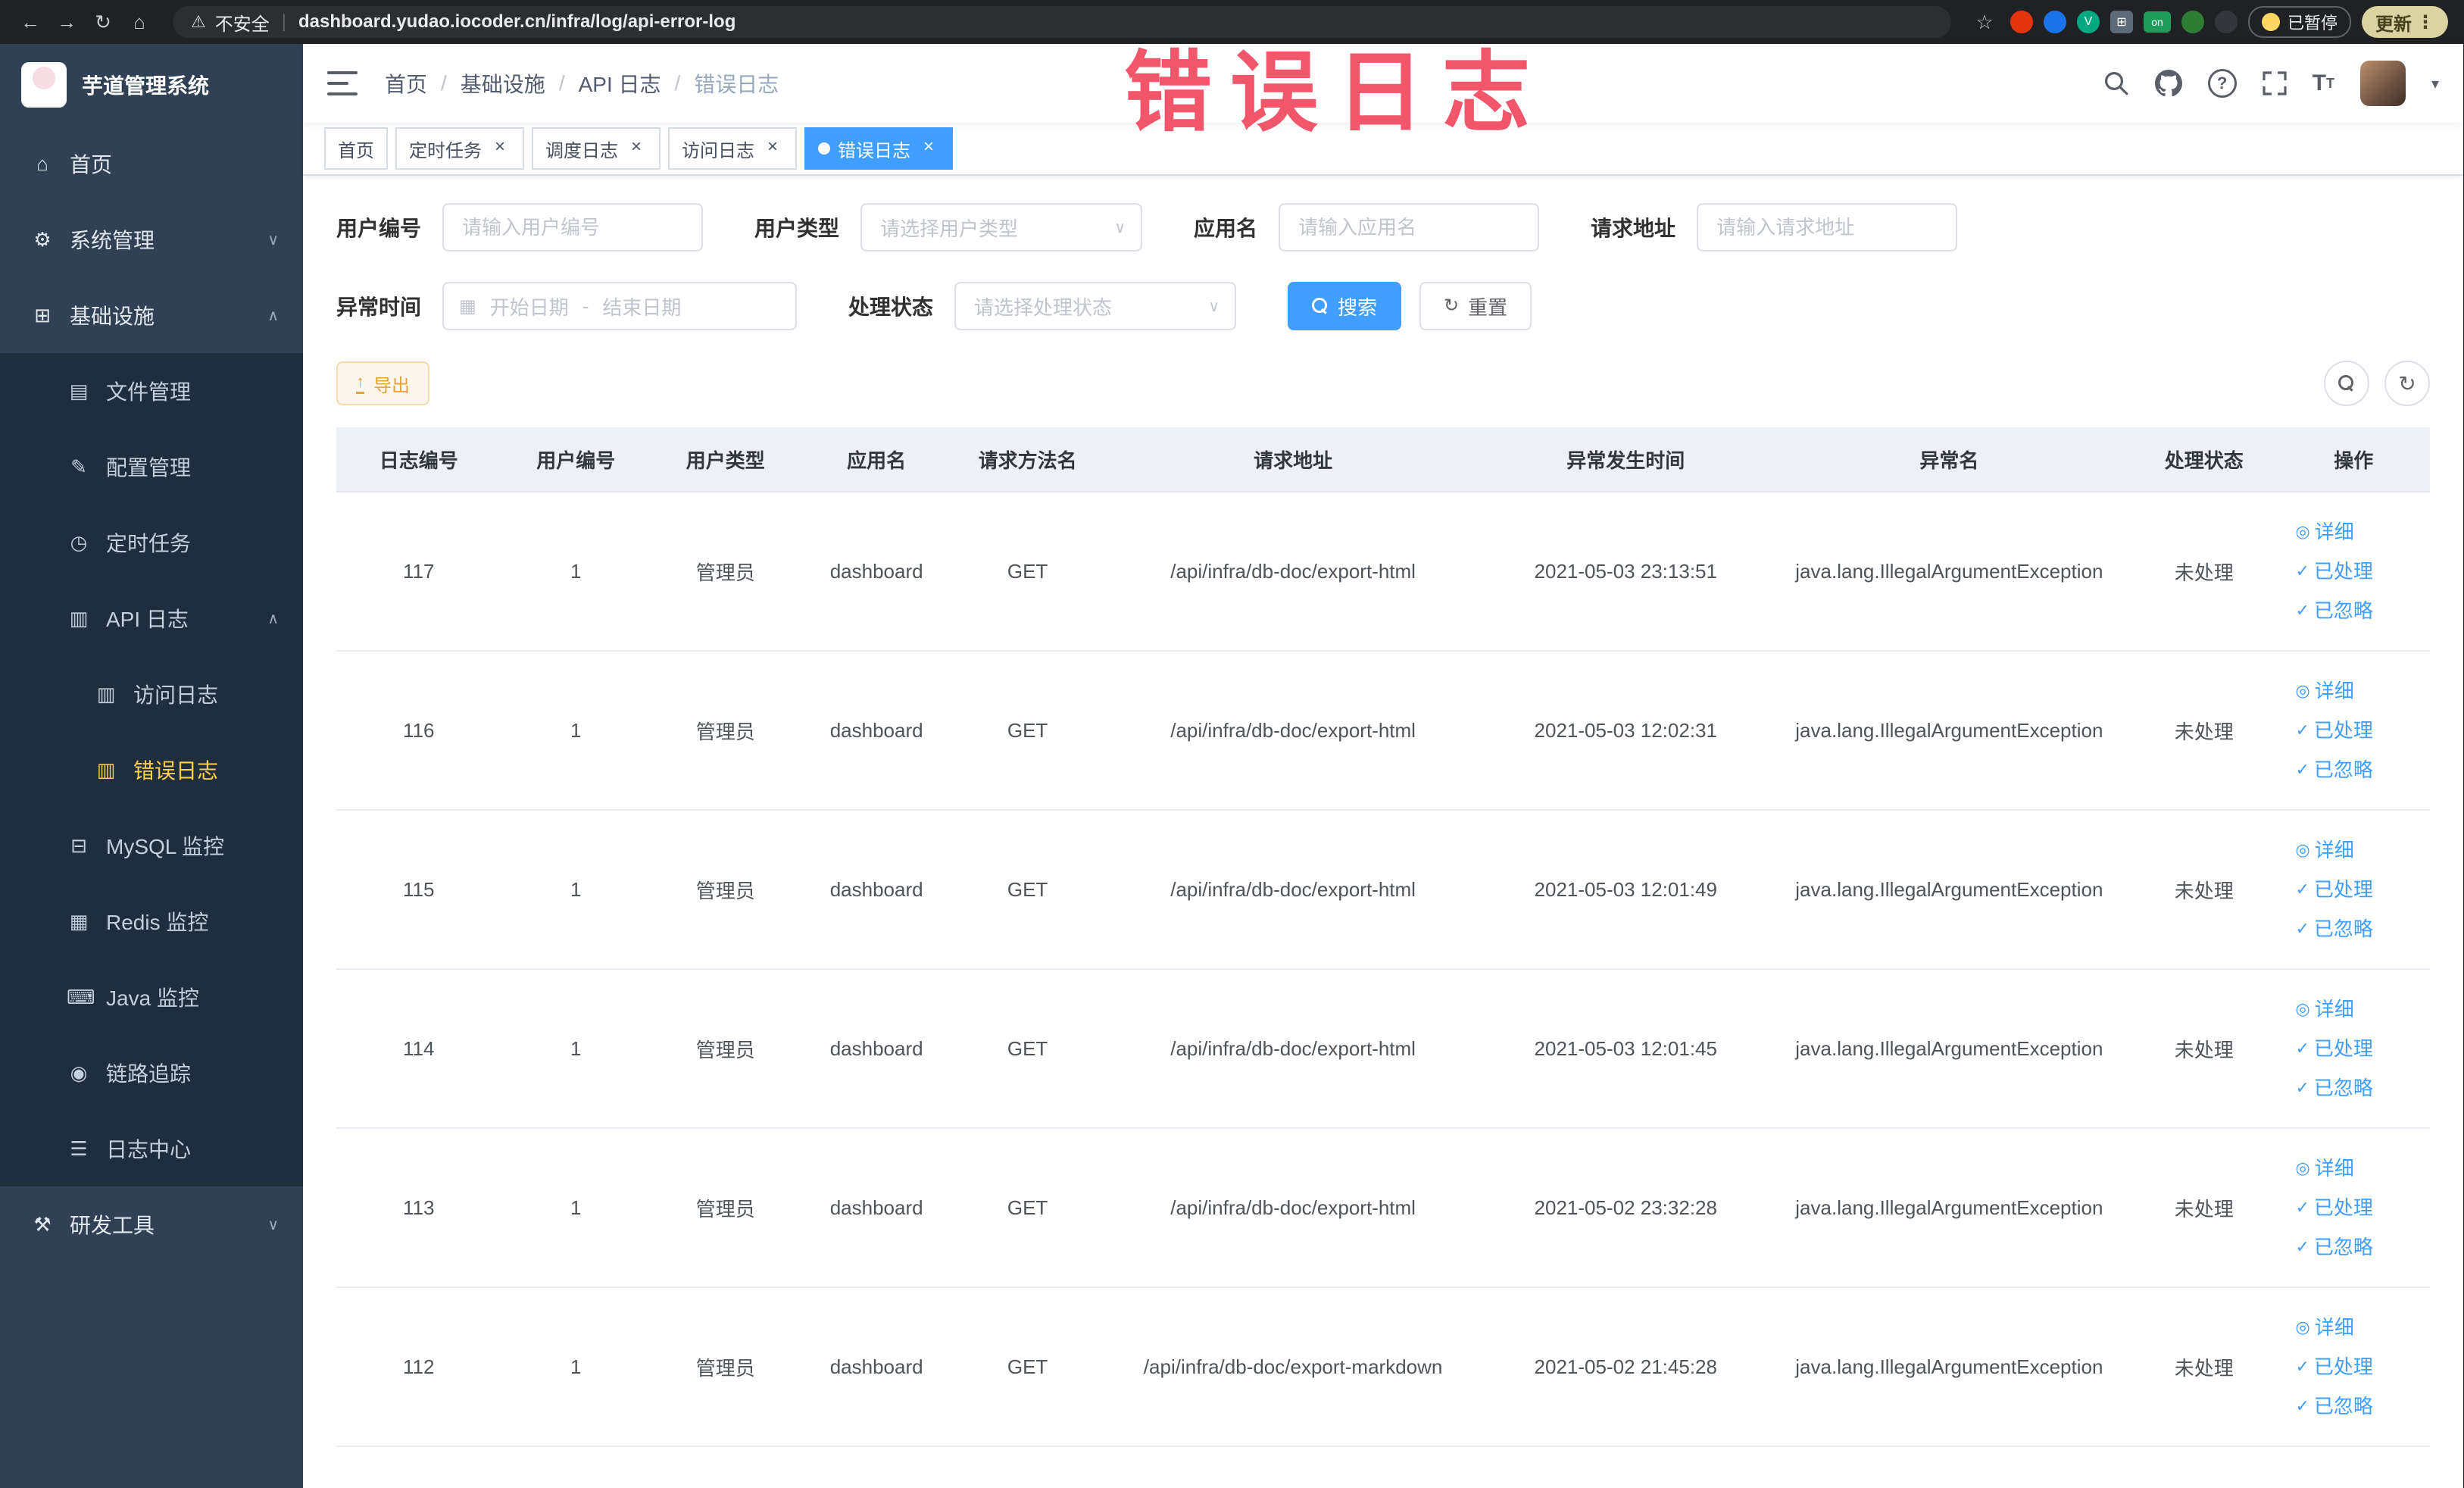  What do you see at coordinates (1949, 460) in the screenshot?
I see `column-header: 异常名` at bounding box center [1949, 460].